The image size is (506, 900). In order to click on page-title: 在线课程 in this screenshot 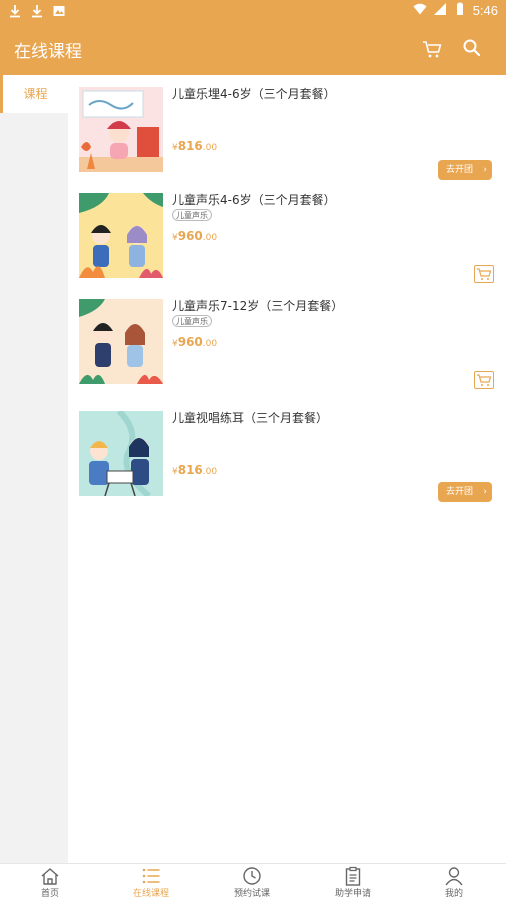, I will do `click(48, 52)`.